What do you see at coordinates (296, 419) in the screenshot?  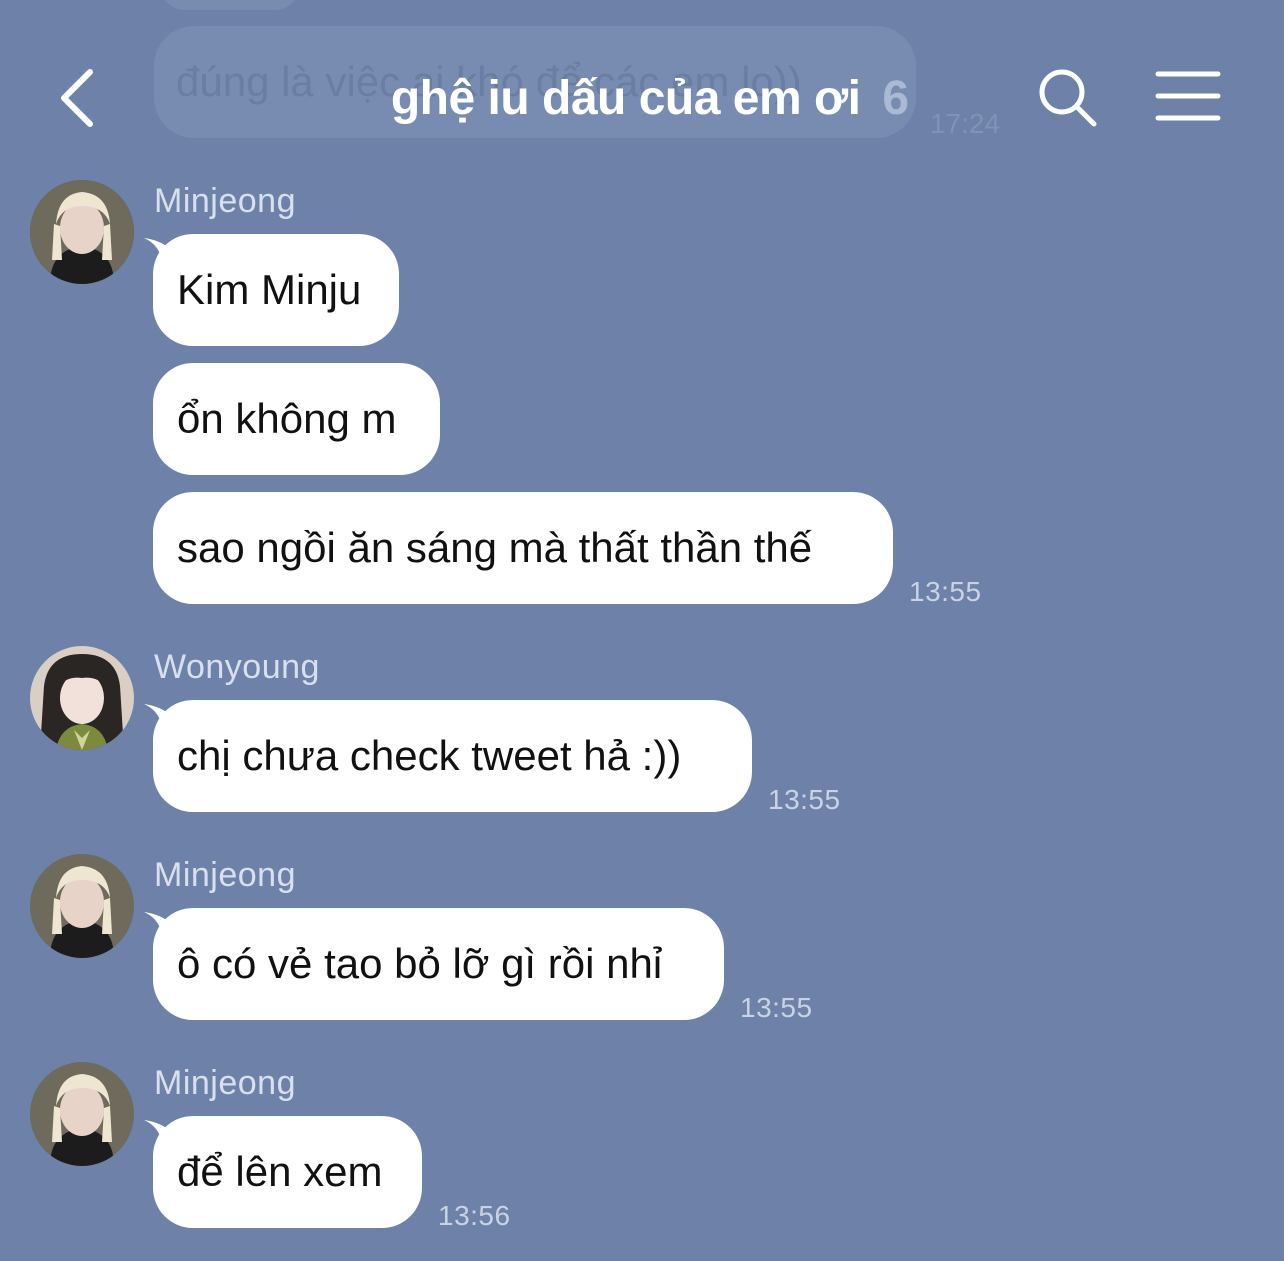 I see `message-bubble: ổn không m` at bounding box center [296, 419].